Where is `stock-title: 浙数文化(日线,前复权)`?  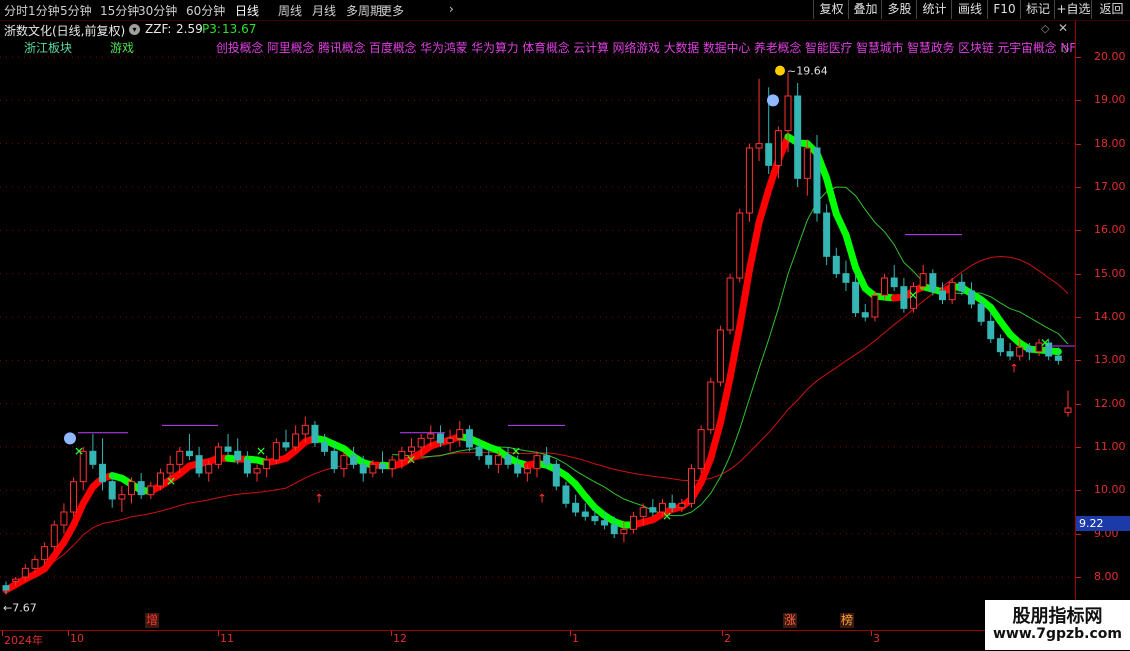
stock-title: 浙数文化(日线,前复权) is located at coordinates (65, 31).